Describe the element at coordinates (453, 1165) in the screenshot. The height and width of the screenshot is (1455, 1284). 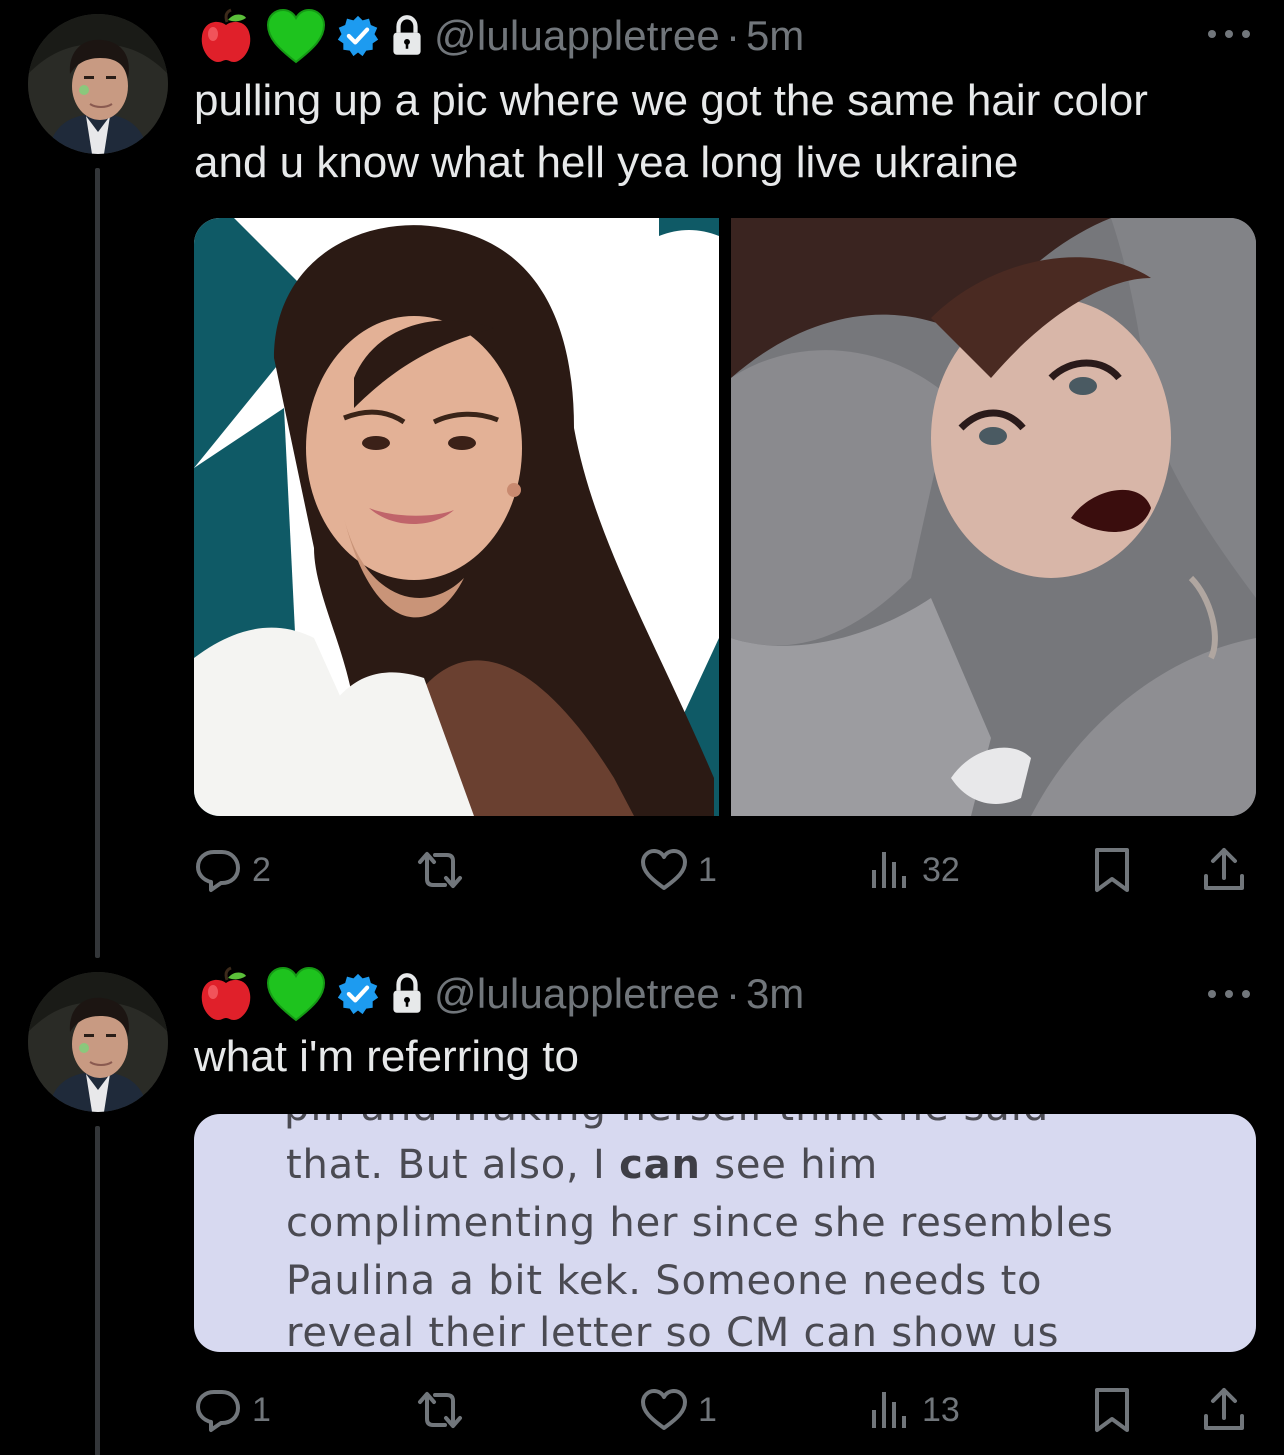
I see `card-text-segment: that. But also, I` at that location.